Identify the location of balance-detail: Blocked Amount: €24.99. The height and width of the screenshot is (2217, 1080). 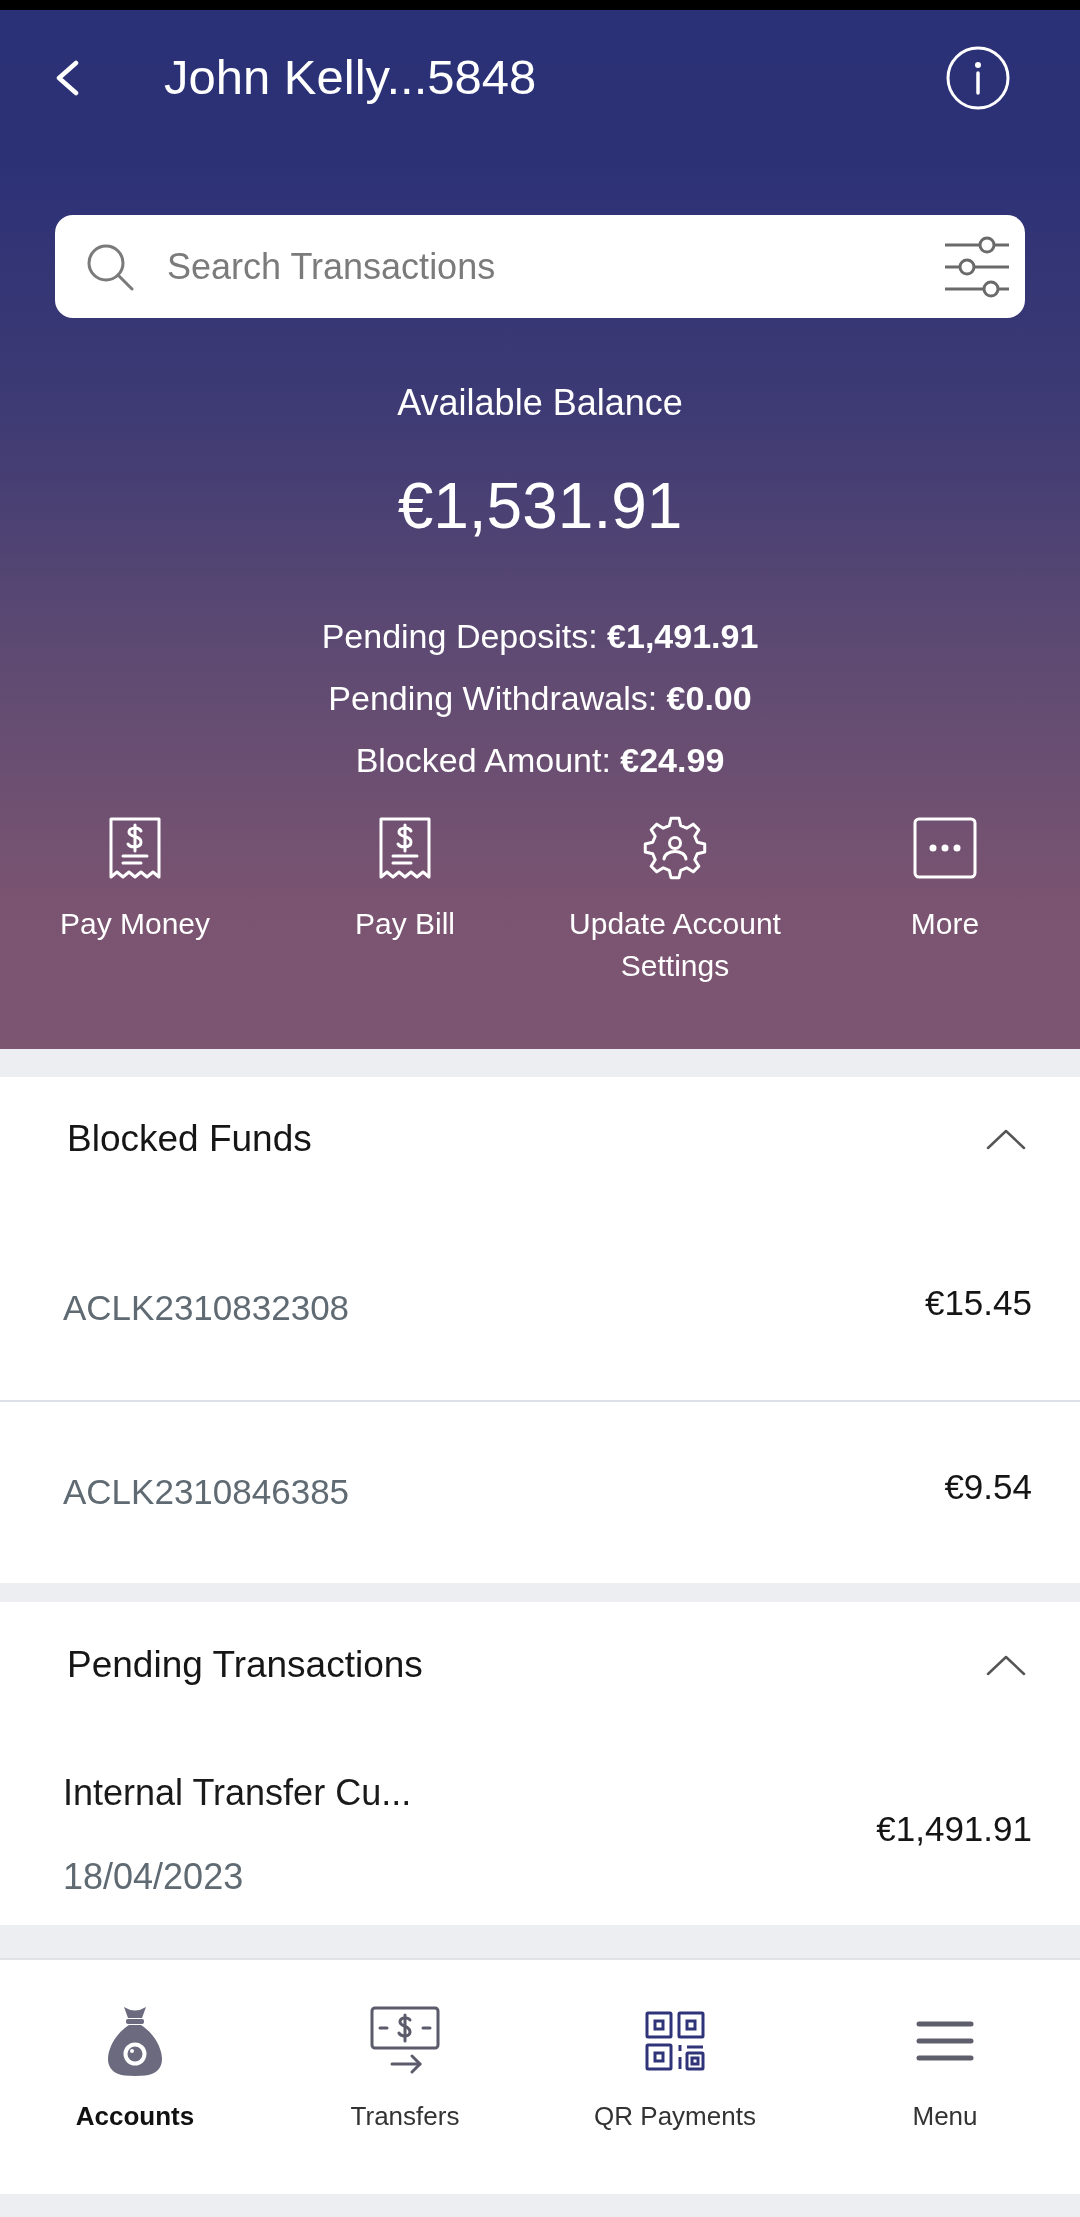
(540, 760).